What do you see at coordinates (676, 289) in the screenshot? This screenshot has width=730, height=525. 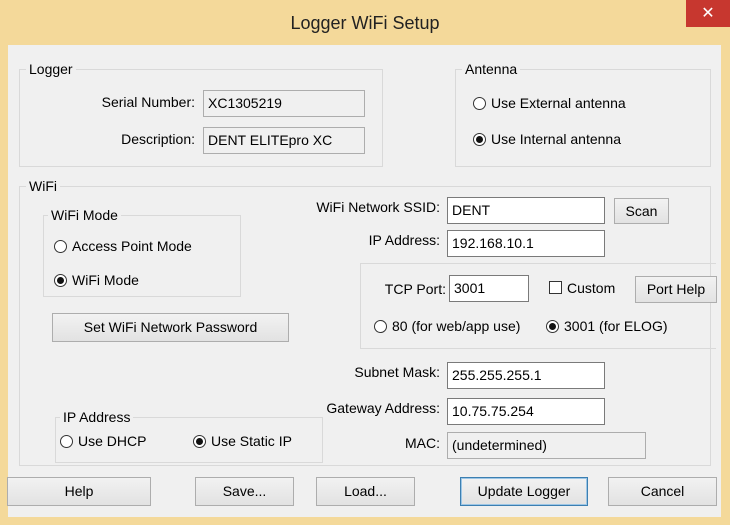 I see `port-help-button: Port Help` at bounding box center [676, 289].